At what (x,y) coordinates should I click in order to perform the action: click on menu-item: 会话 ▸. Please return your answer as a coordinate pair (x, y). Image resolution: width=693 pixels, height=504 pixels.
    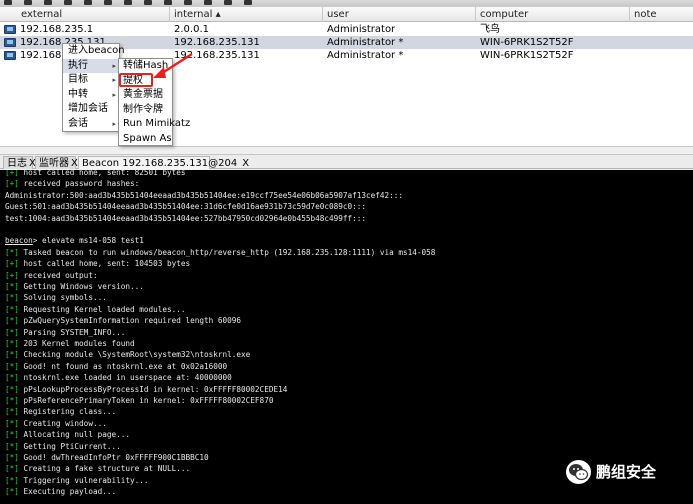
    Looking at the image, I should click on (91, 124).